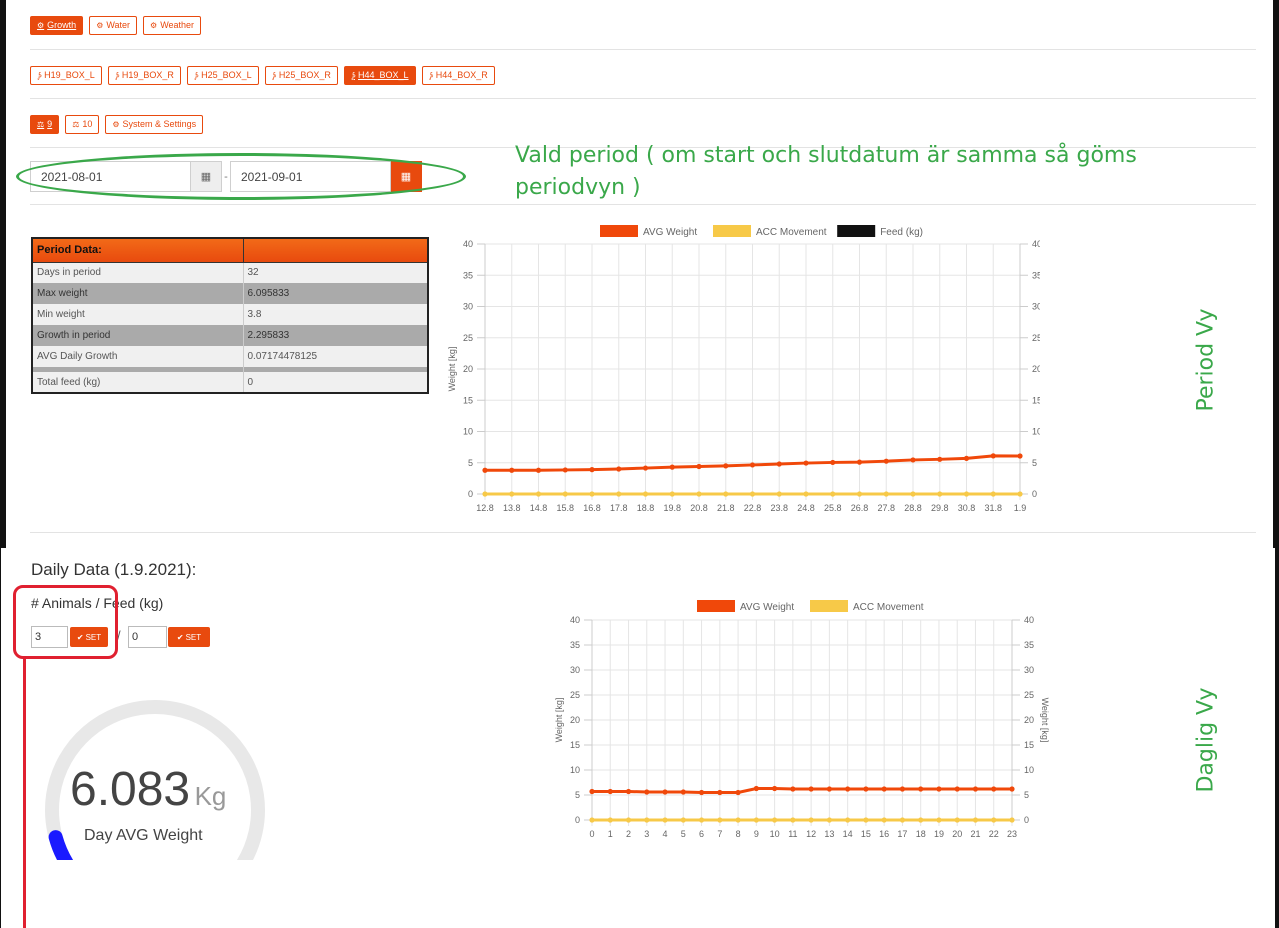  Describe the element at coordinates (848, 834) in the screenshot. I see `x-tick-label: 14` at that location.